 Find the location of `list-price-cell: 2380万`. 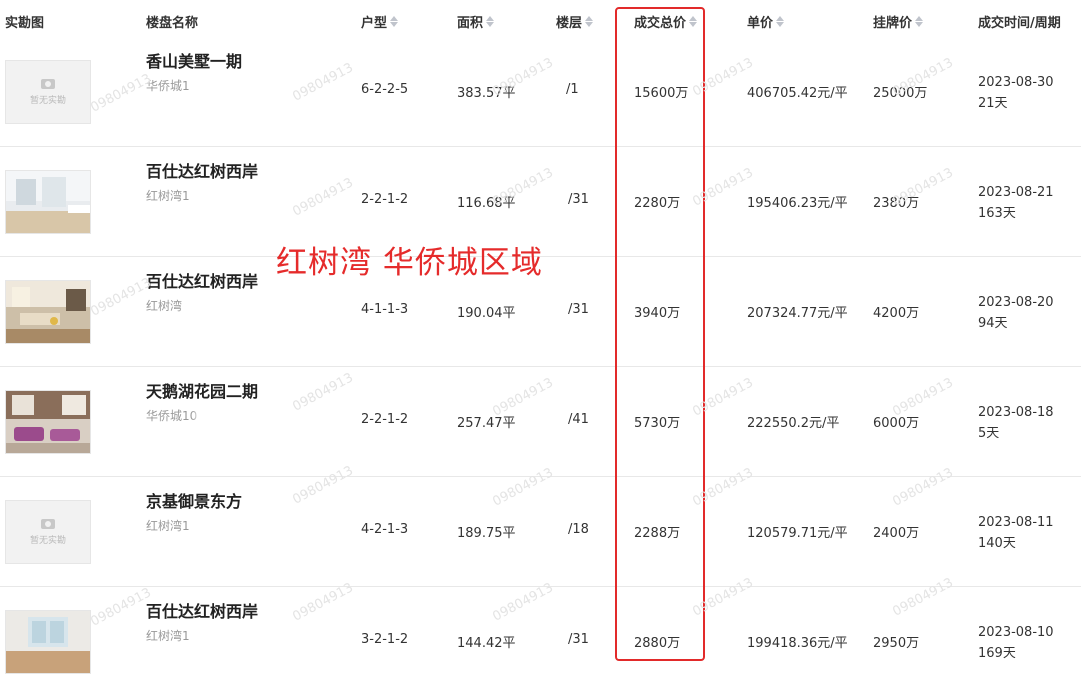

list-price-cell: 2380万 is located at coordinates (896, 203).